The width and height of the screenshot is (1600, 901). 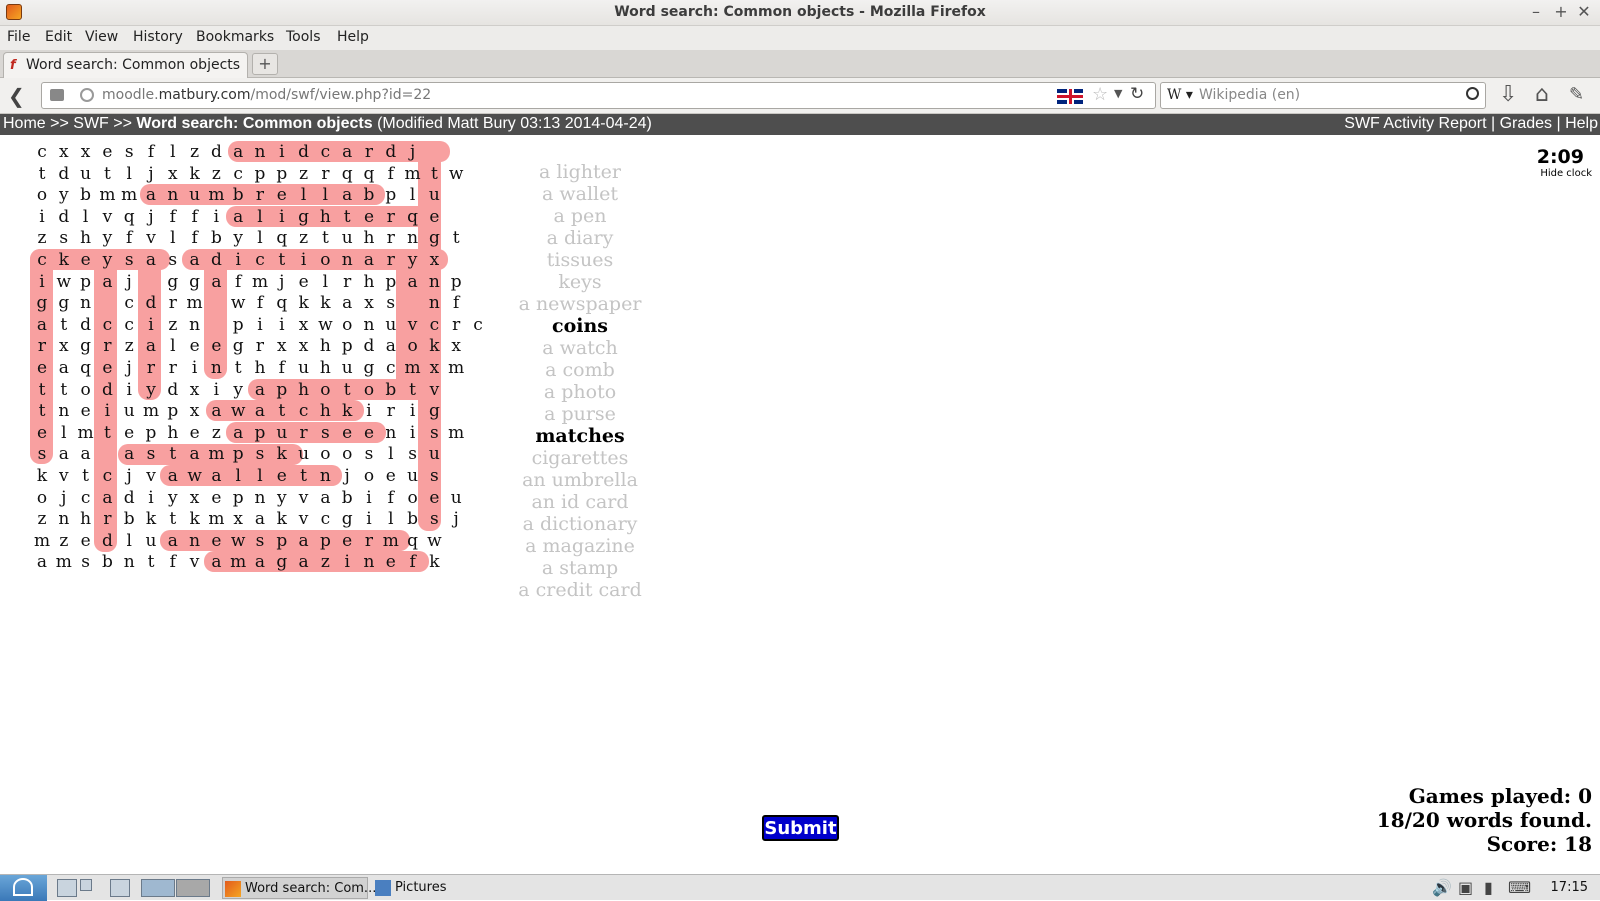 What do you see at coordinates (1100, 94) in the screenshot?
I see `bookmark-star-icon: ☆` at bounding box center [1100, 94].